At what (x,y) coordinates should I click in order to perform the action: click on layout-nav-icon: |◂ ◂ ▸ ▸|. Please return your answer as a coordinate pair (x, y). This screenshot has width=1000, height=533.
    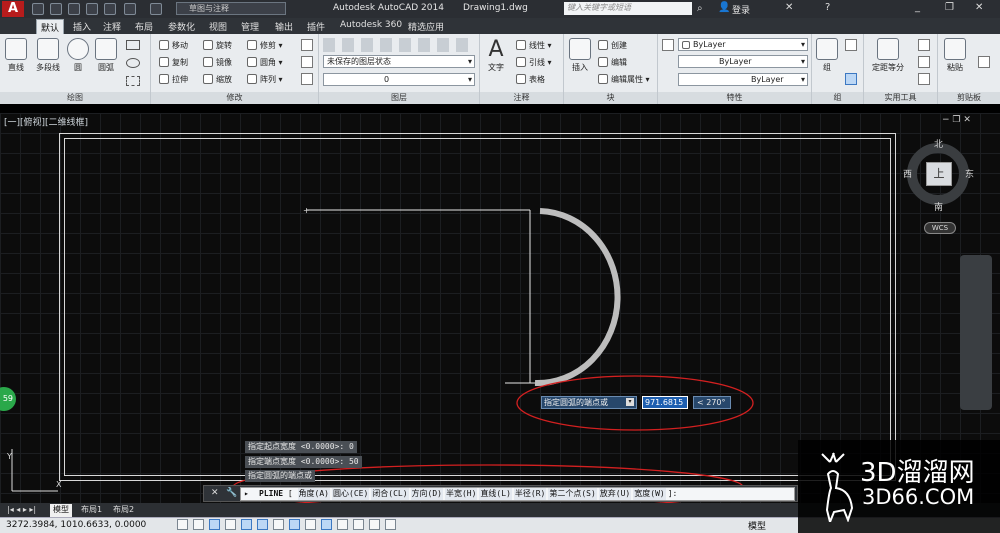
    Looking at the image, I should click on (21, 510).